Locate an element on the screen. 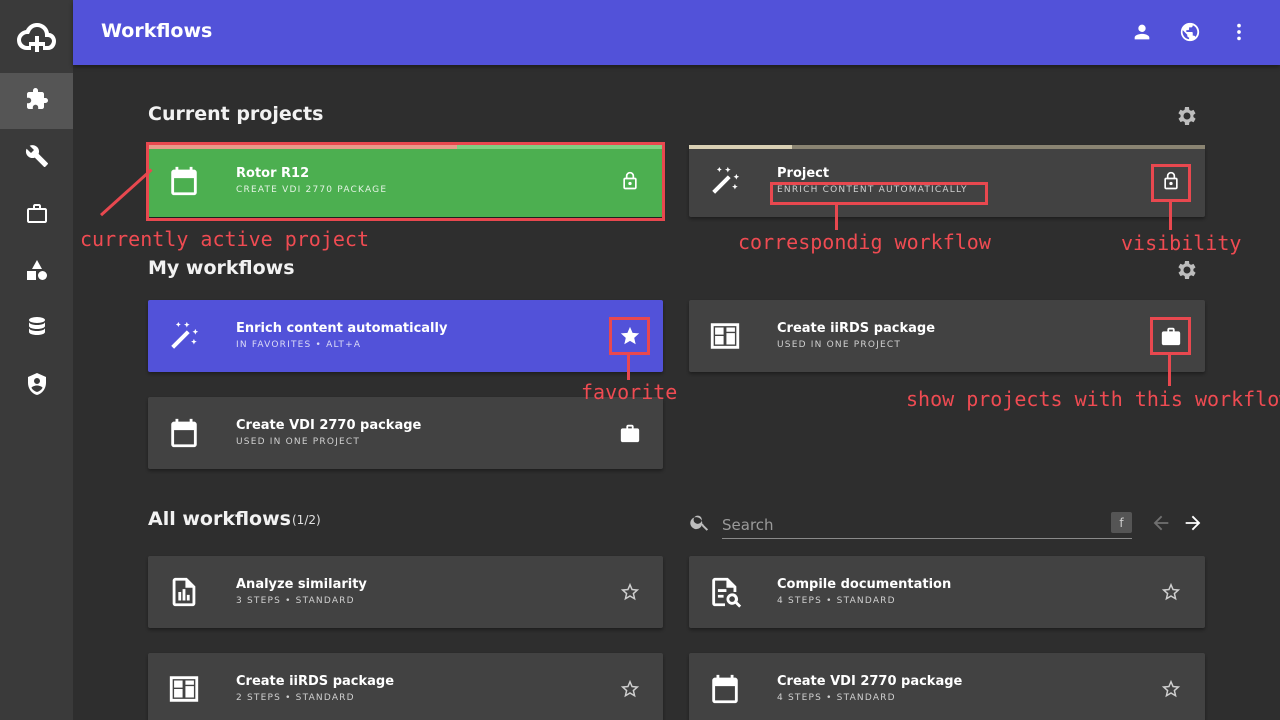 This screenshot has width=1280, height=720. sidebar-item-tools is located at coordinates (36, 158).